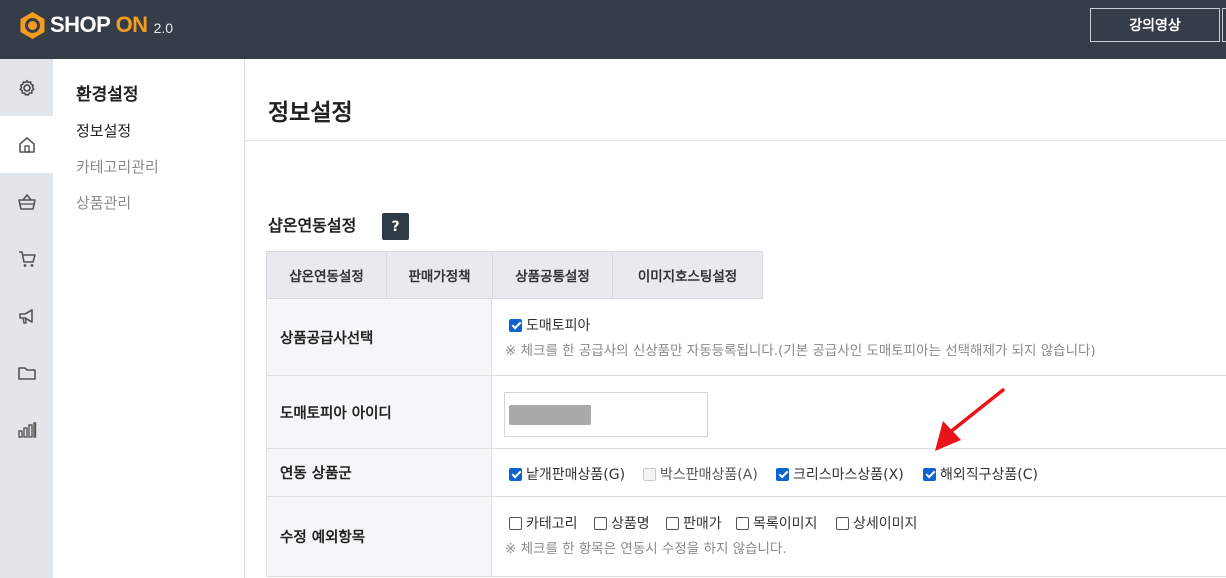 The image size is (1226, 578). What do you see at coordinates (688, 275) in the screenshot?
I see `tab-image-hosting: 이미지호스팅설정` at bounding box center [688, 275].